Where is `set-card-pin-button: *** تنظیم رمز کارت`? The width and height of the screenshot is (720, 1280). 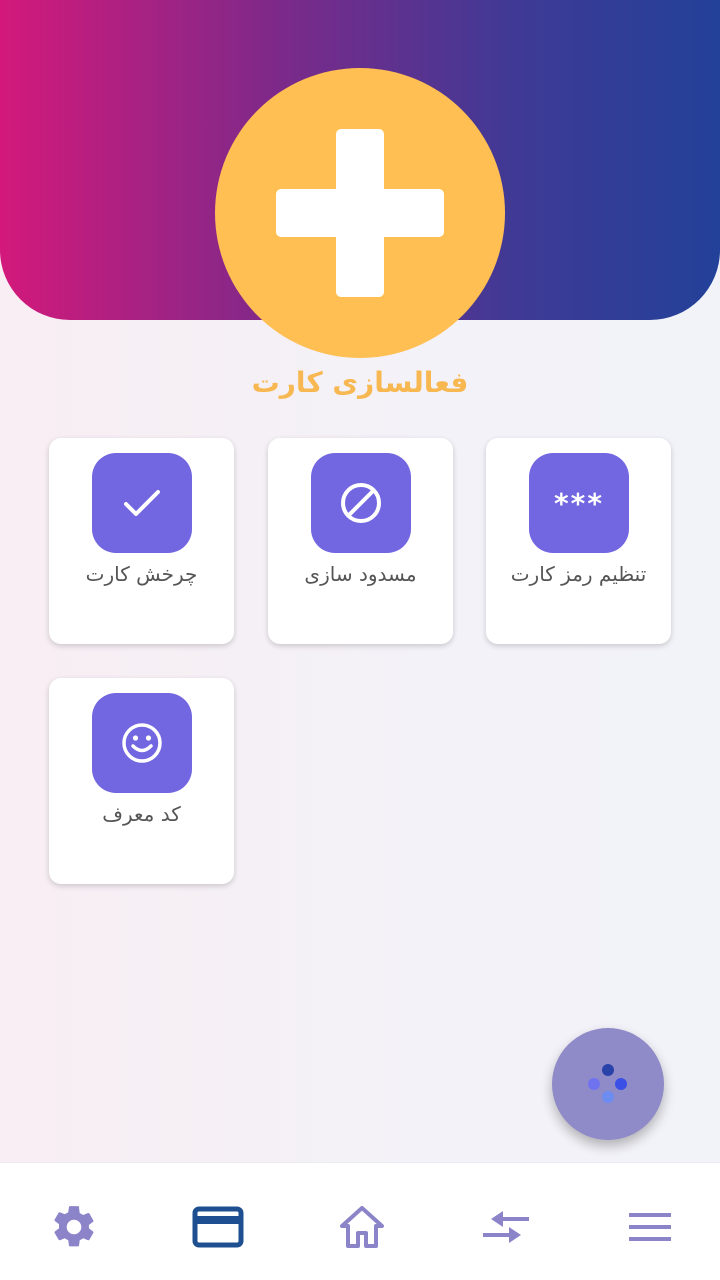 set-card-pin-button: *** تنظیم رمز کارت is located at coordinates (578, 541).